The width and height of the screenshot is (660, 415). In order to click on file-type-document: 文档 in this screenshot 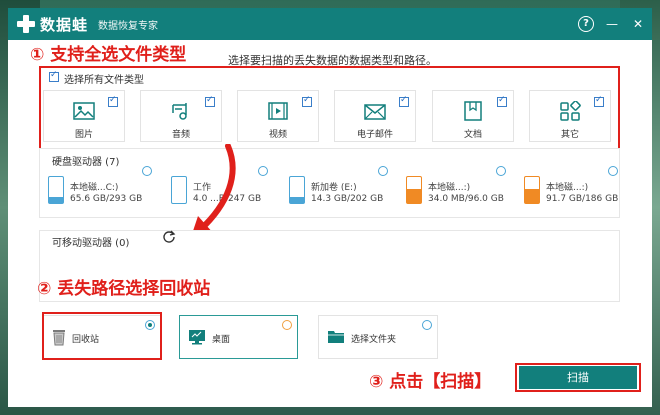, I will do `click(473, 116)`.